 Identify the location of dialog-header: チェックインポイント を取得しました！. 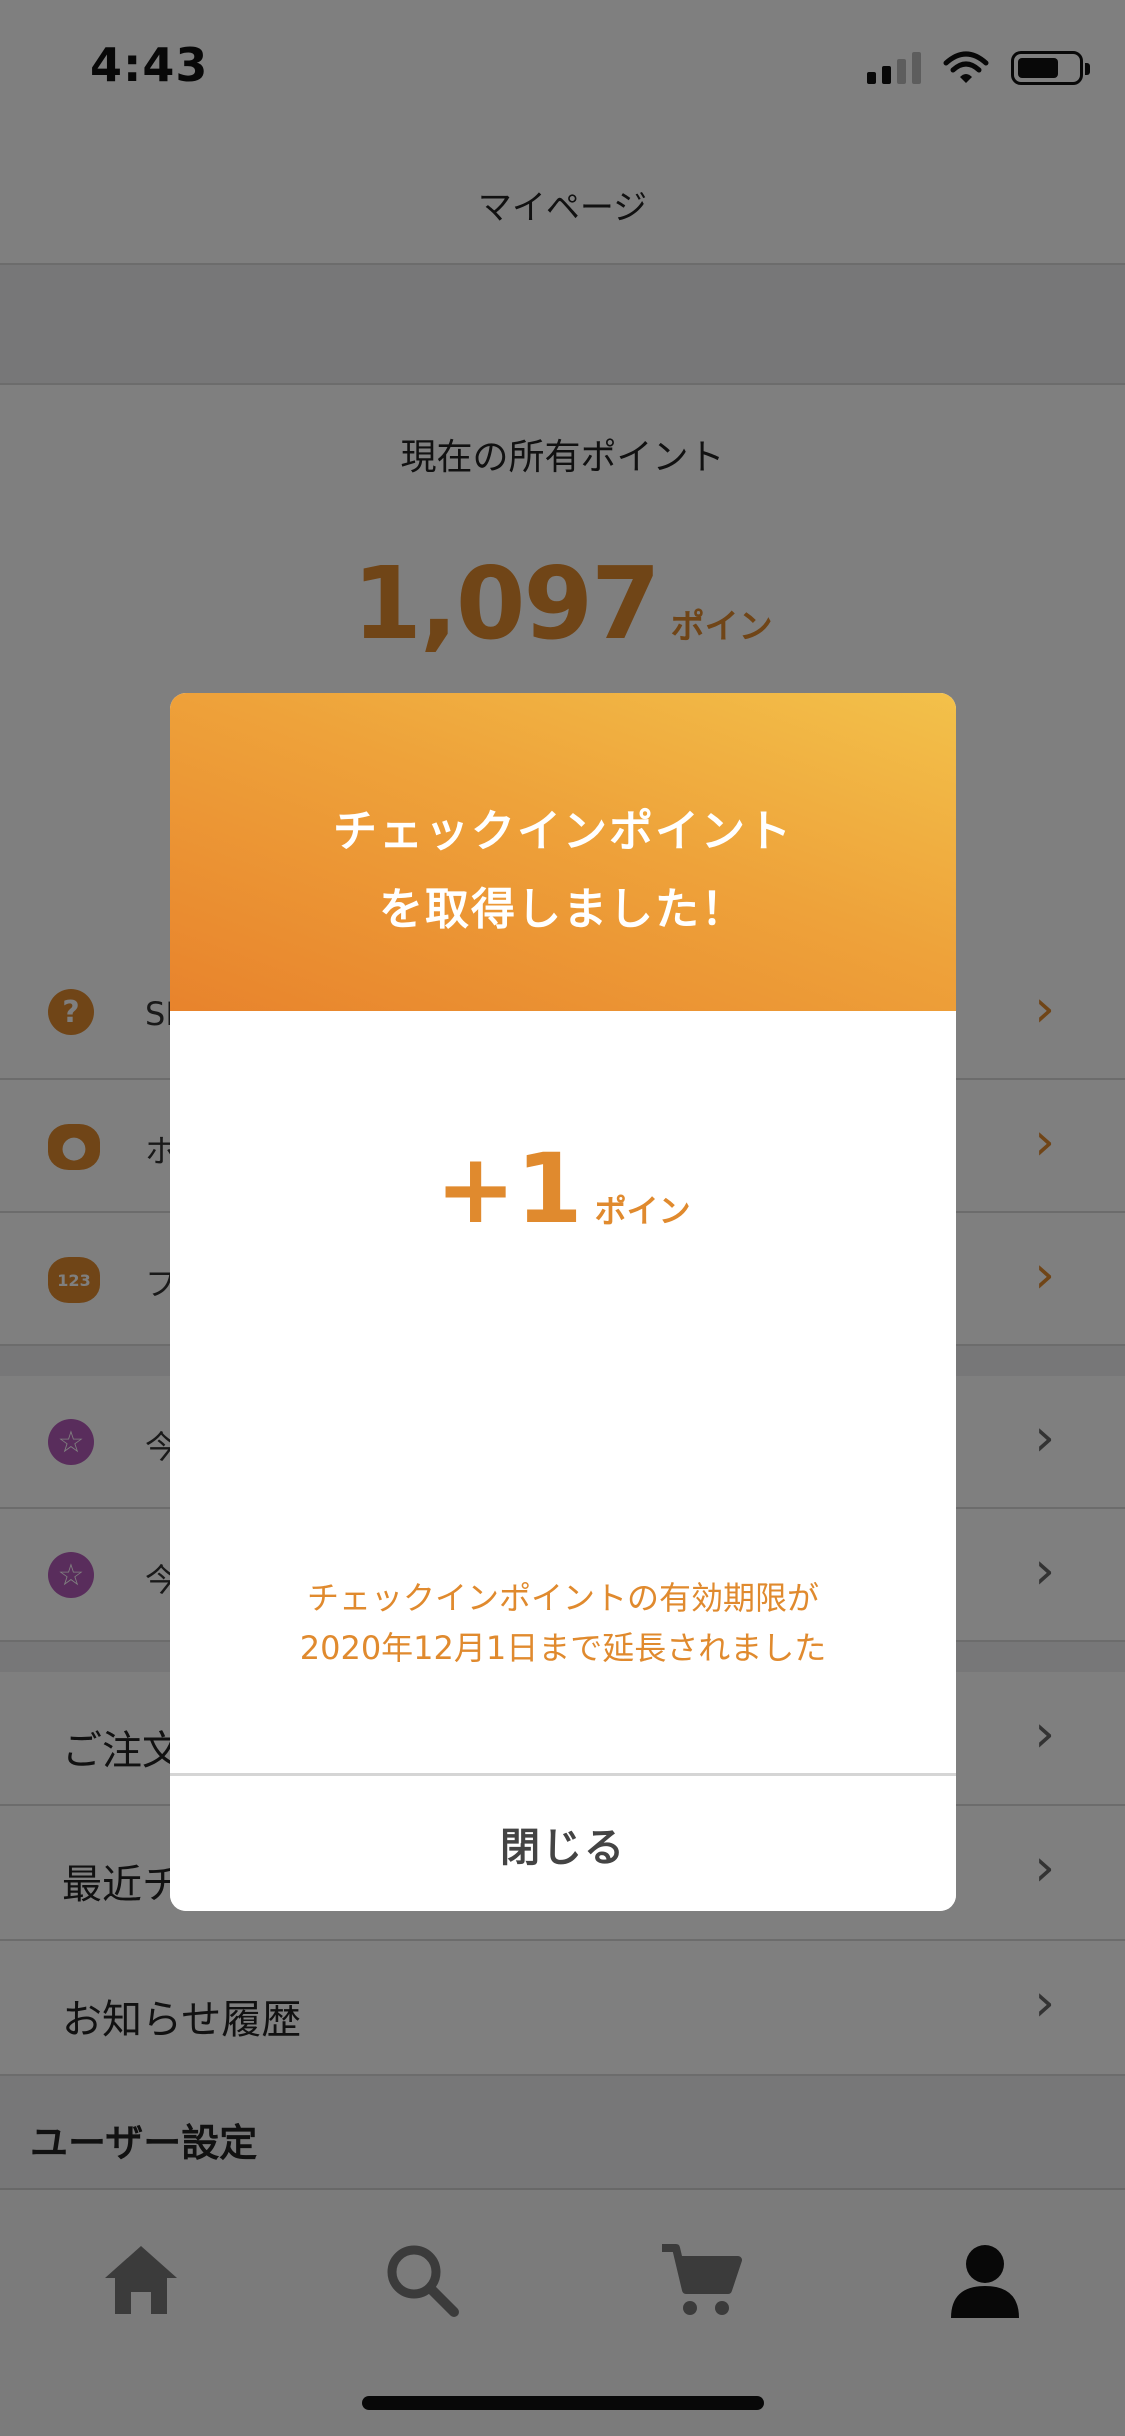
(563, 852).